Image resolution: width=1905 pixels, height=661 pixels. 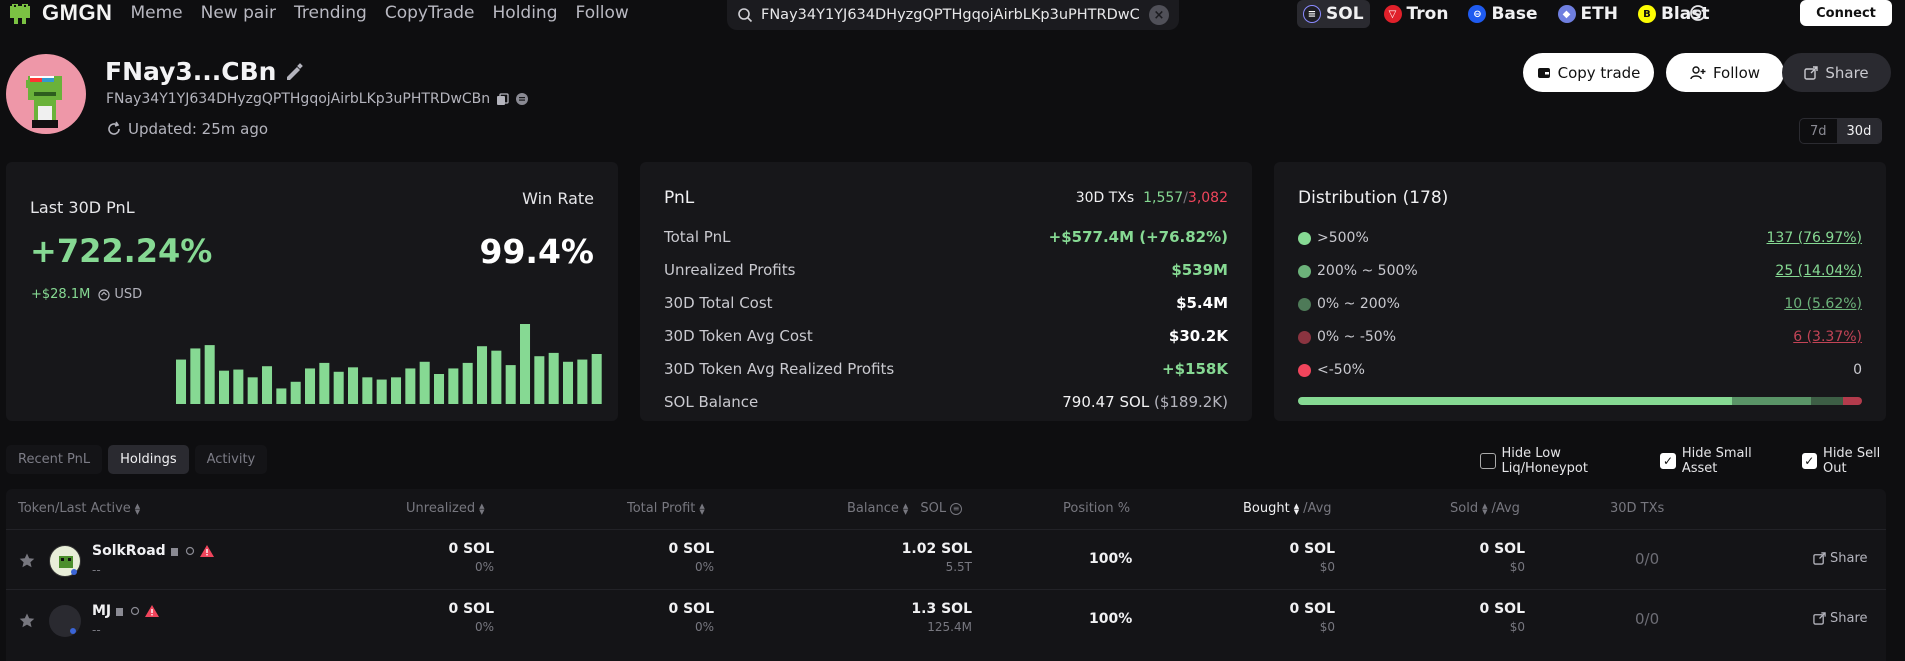 I want to click on col-sold: Sold ▲ ▼/Avg, so click(x=1485, y=508).